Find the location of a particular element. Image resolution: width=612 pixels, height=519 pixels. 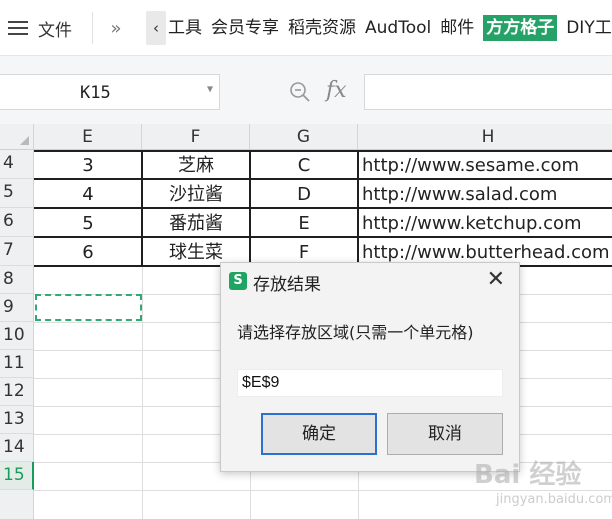

baidu-watermark: Bai 经验 jingyan.baidu.com is located at coordinates (543, 483).